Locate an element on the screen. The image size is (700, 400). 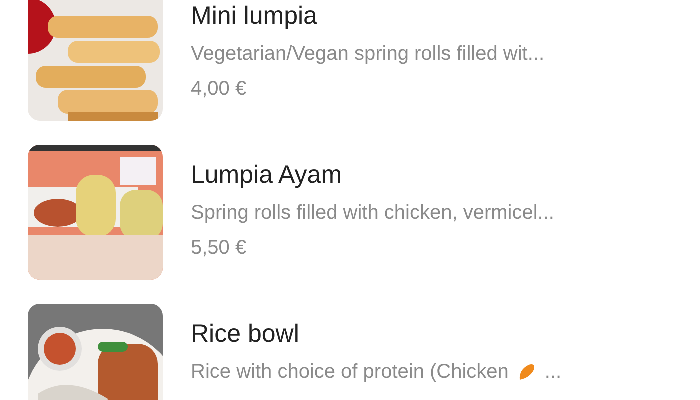
item-title: Rice bowl is located at coordinates (245, 334).